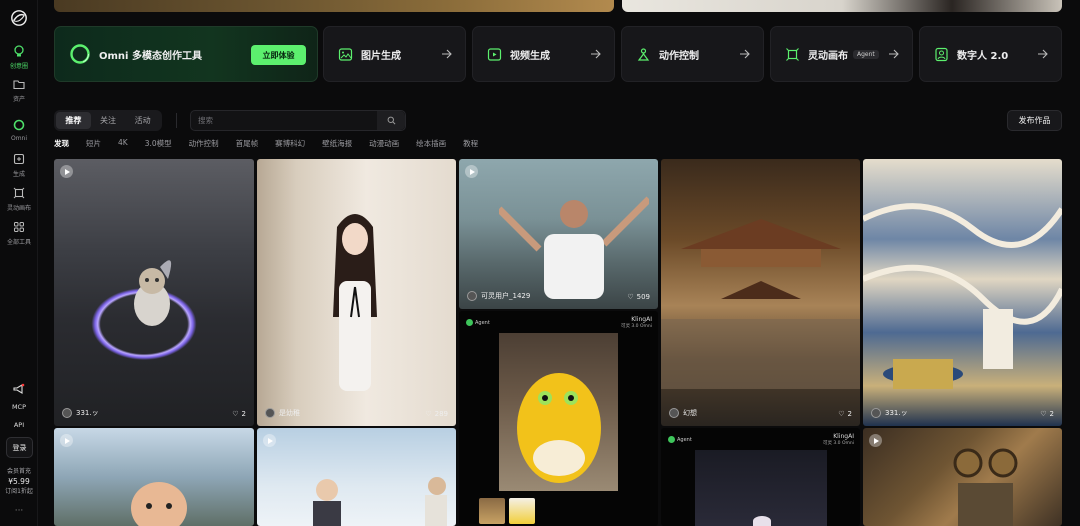 This screenshot has height=526, width=1080. Describe the element at coordinates (962, 477) in the screenshot. I see `gallery-item-steampunk` at that location.